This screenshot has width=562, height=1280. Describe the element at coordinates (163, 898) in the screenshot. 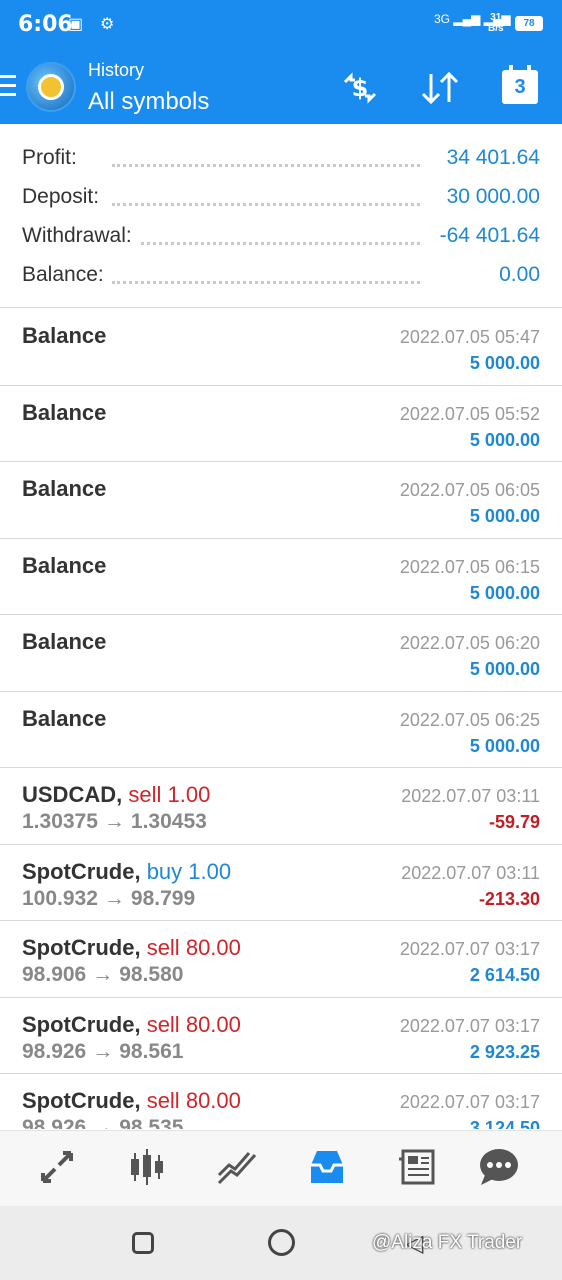

I see `close-price: 98.799` at that location.